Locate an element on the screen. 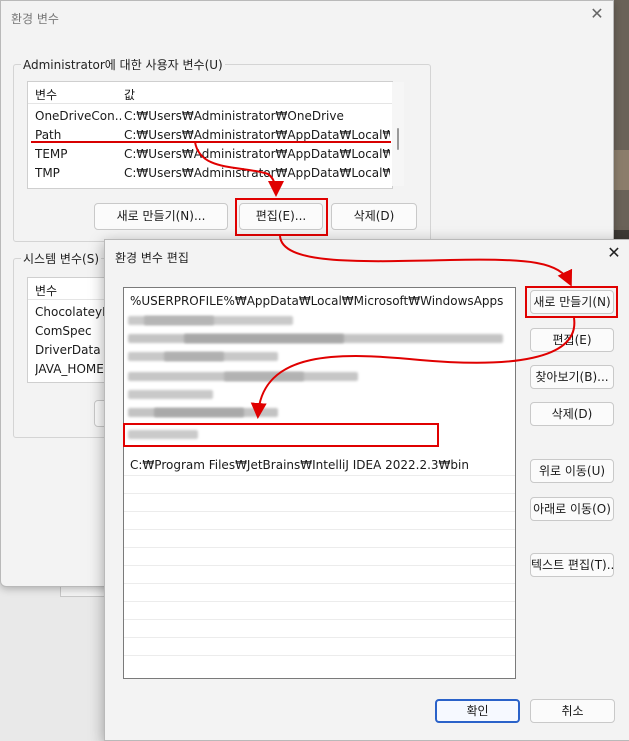 Image resolution: width=629 pixels, height=741 pixels. delete-variable-button: 삭제(D) is located at coordinates (374, 216).